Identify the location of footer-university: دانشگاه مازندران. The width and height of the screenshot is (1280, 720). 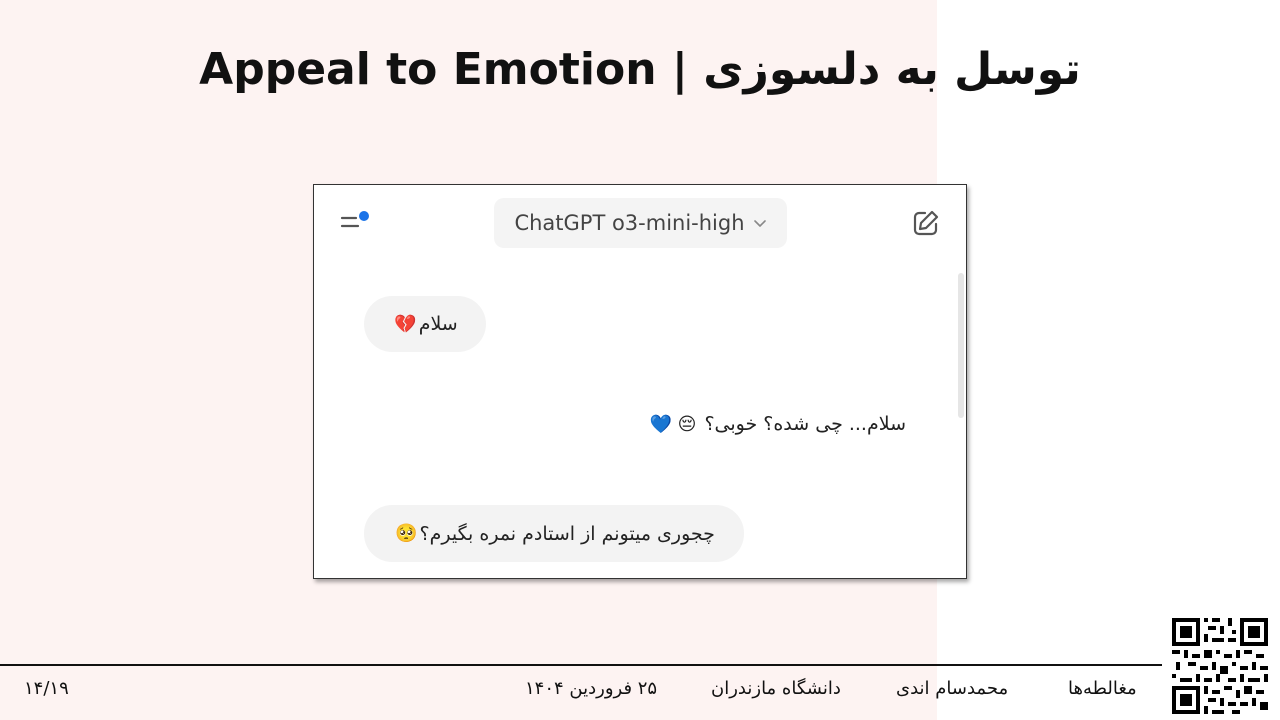
(776, 688).